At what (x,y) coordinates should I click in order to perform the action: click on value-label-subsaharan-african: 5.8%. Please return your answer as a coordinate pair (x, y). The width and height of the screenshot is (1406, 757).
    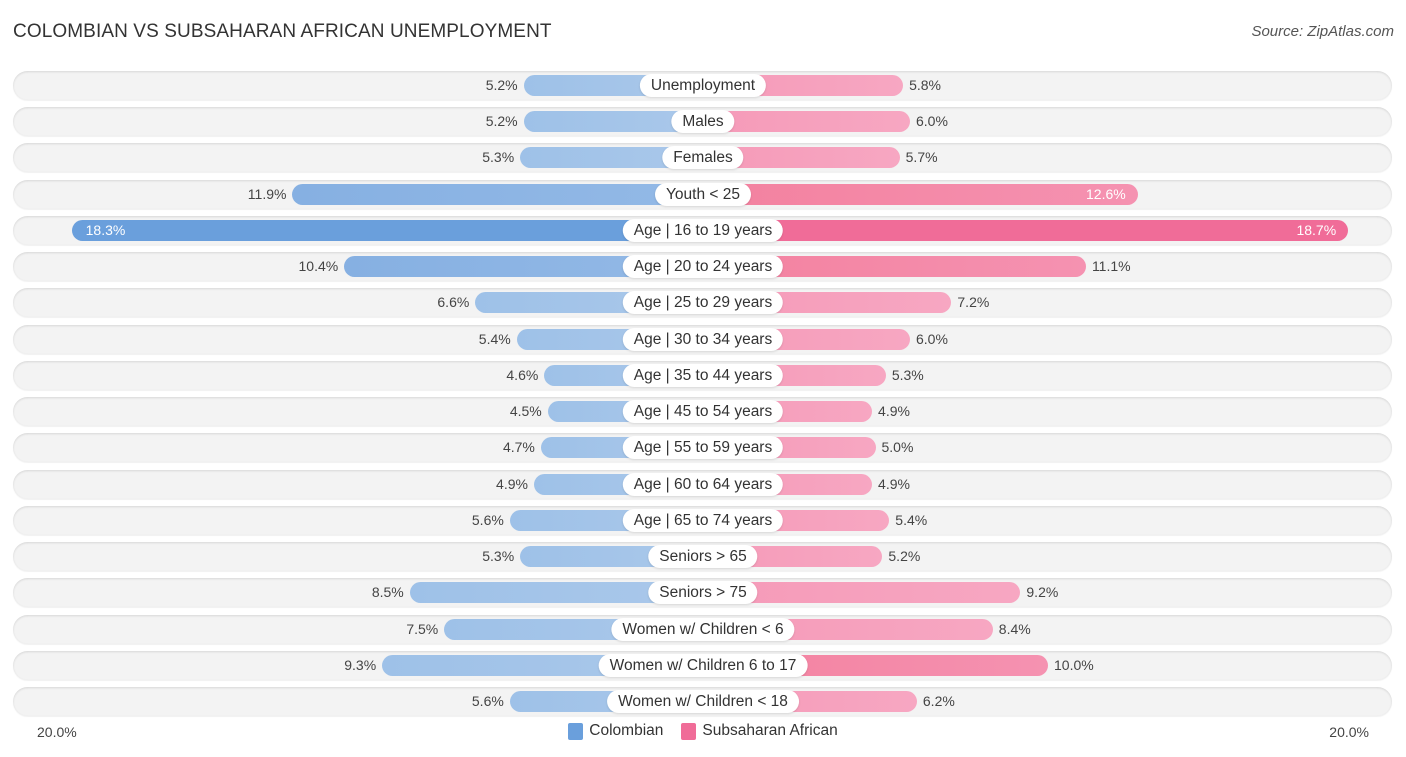
    Looking at the image, I should click on (925, 85).